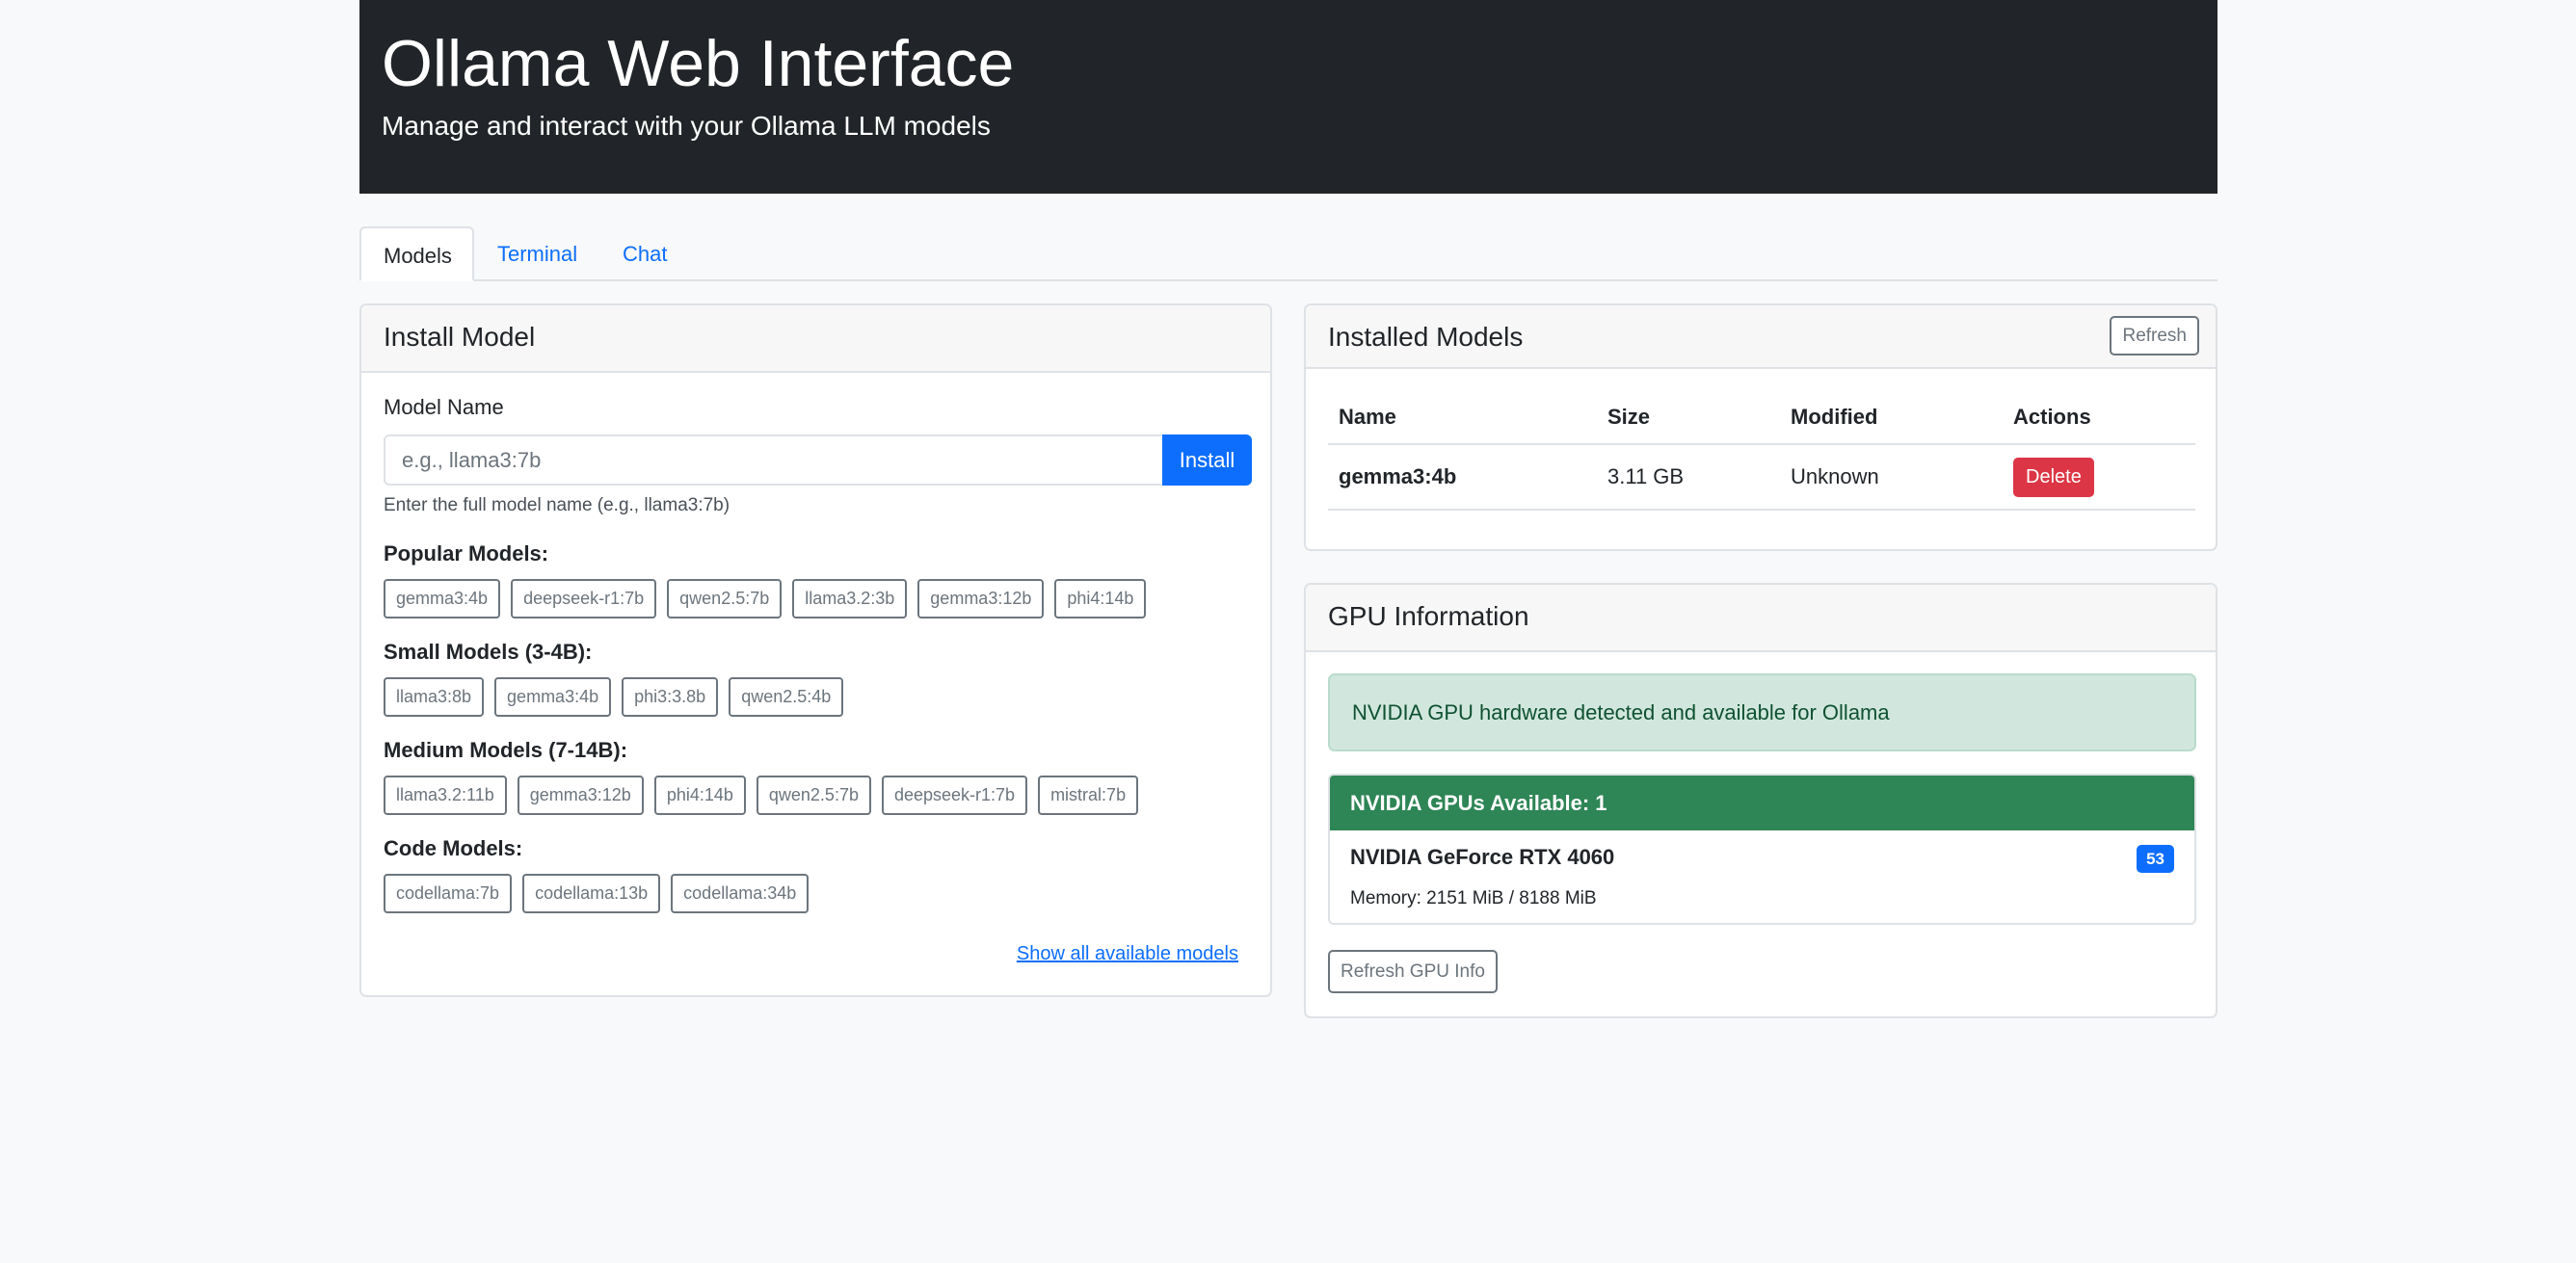 The height and width of the screenshot is (1263, 2576). What do you see at coordinates (1413, 971) in the screenshot?
I see `refresh-gpu-button: Refresh GPU Info` at bounding box center [1413, 971].